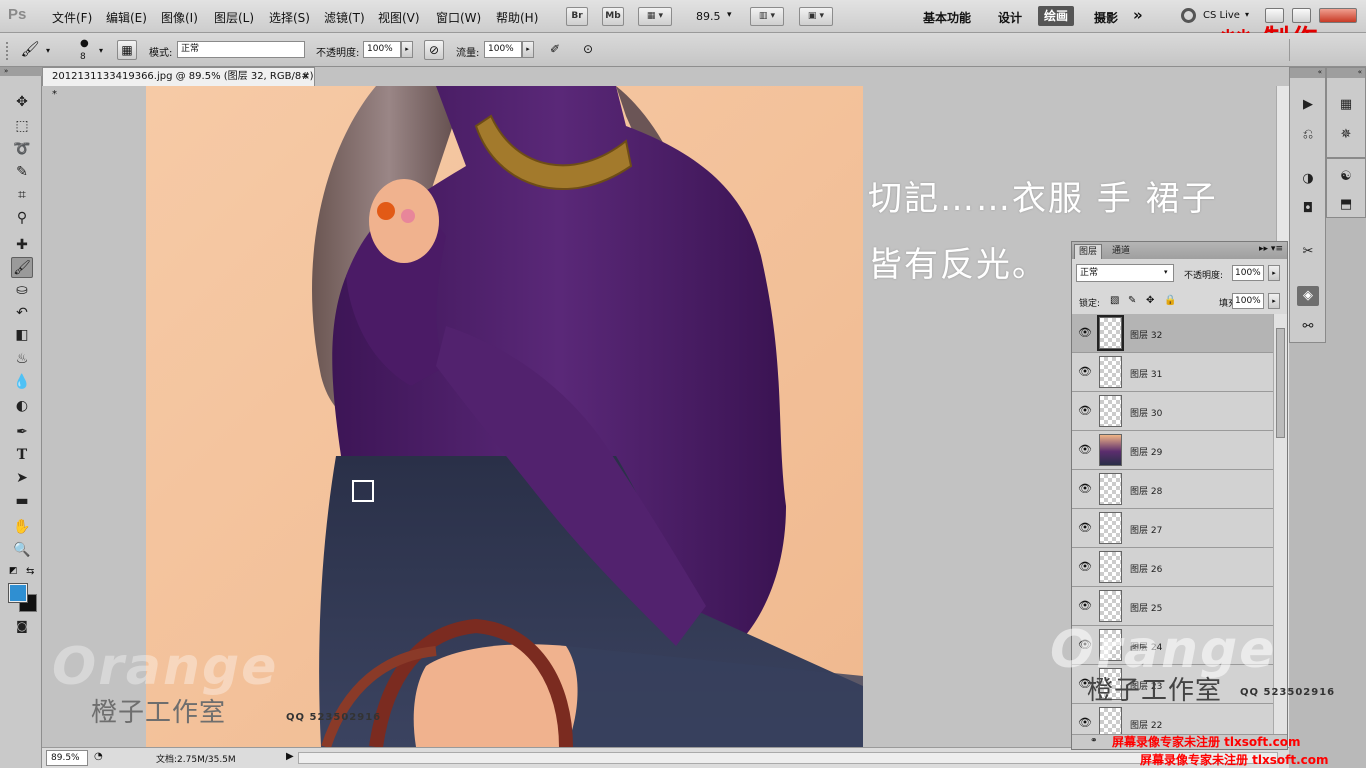 The height and width of the screenshot is (768, 1366). Describe the element at coordinates (1121, 251) in the screenshot. I see `tab-channels: 通道` at that location.